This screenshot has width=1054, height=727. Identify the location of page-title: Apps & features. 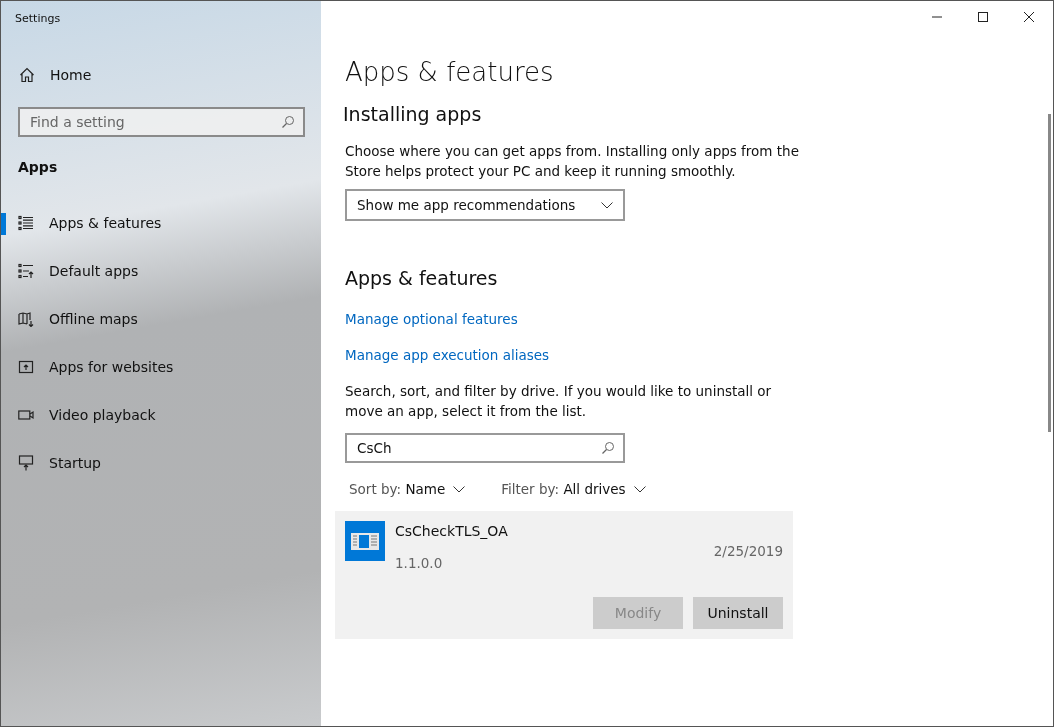
(450, 72).